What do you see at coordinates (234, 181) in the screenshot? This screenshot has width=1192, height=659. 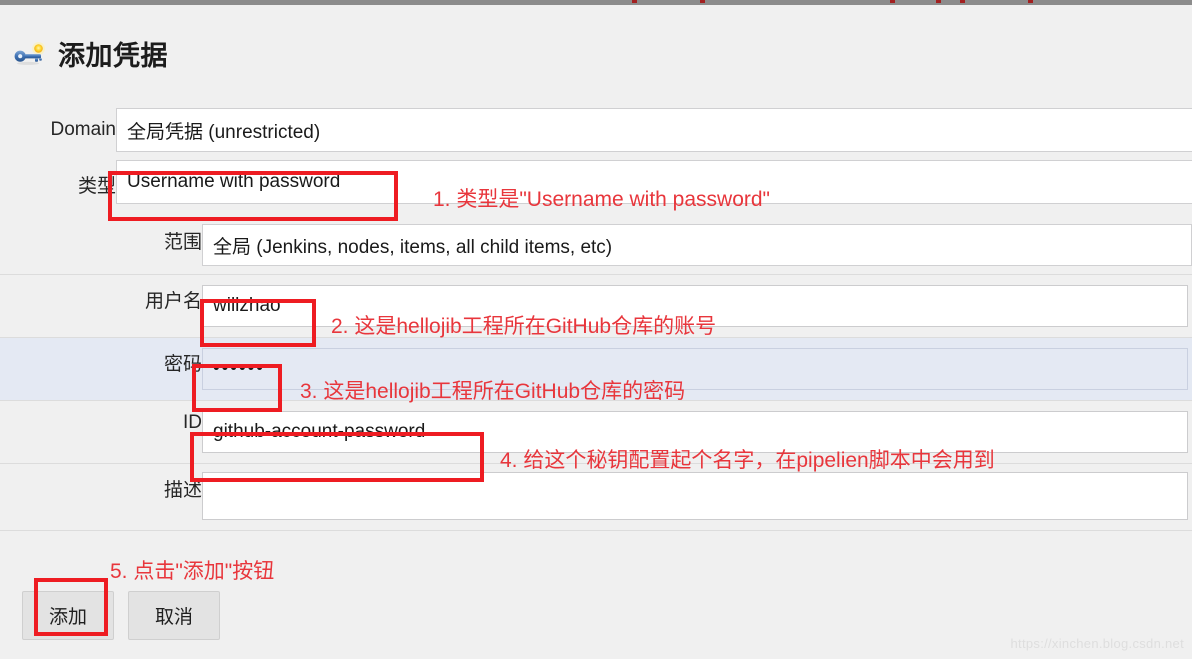 I see `kind-select-value: Username with password` at bounding box center [234, 181].